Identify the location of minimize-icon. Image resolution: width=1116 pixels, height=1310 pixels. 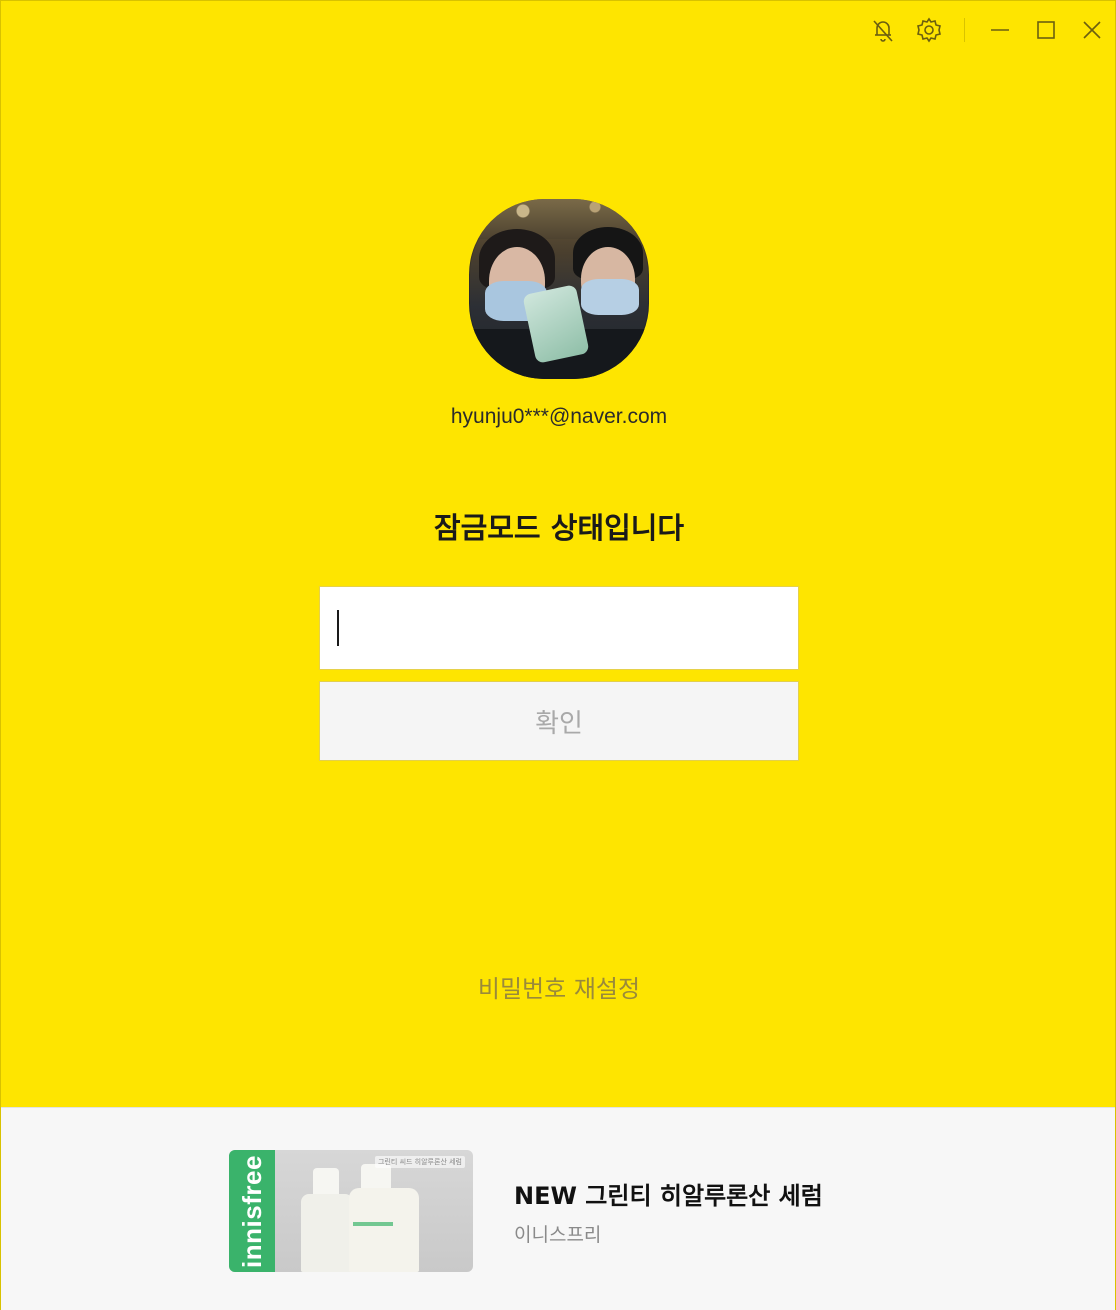
(1000, 30).